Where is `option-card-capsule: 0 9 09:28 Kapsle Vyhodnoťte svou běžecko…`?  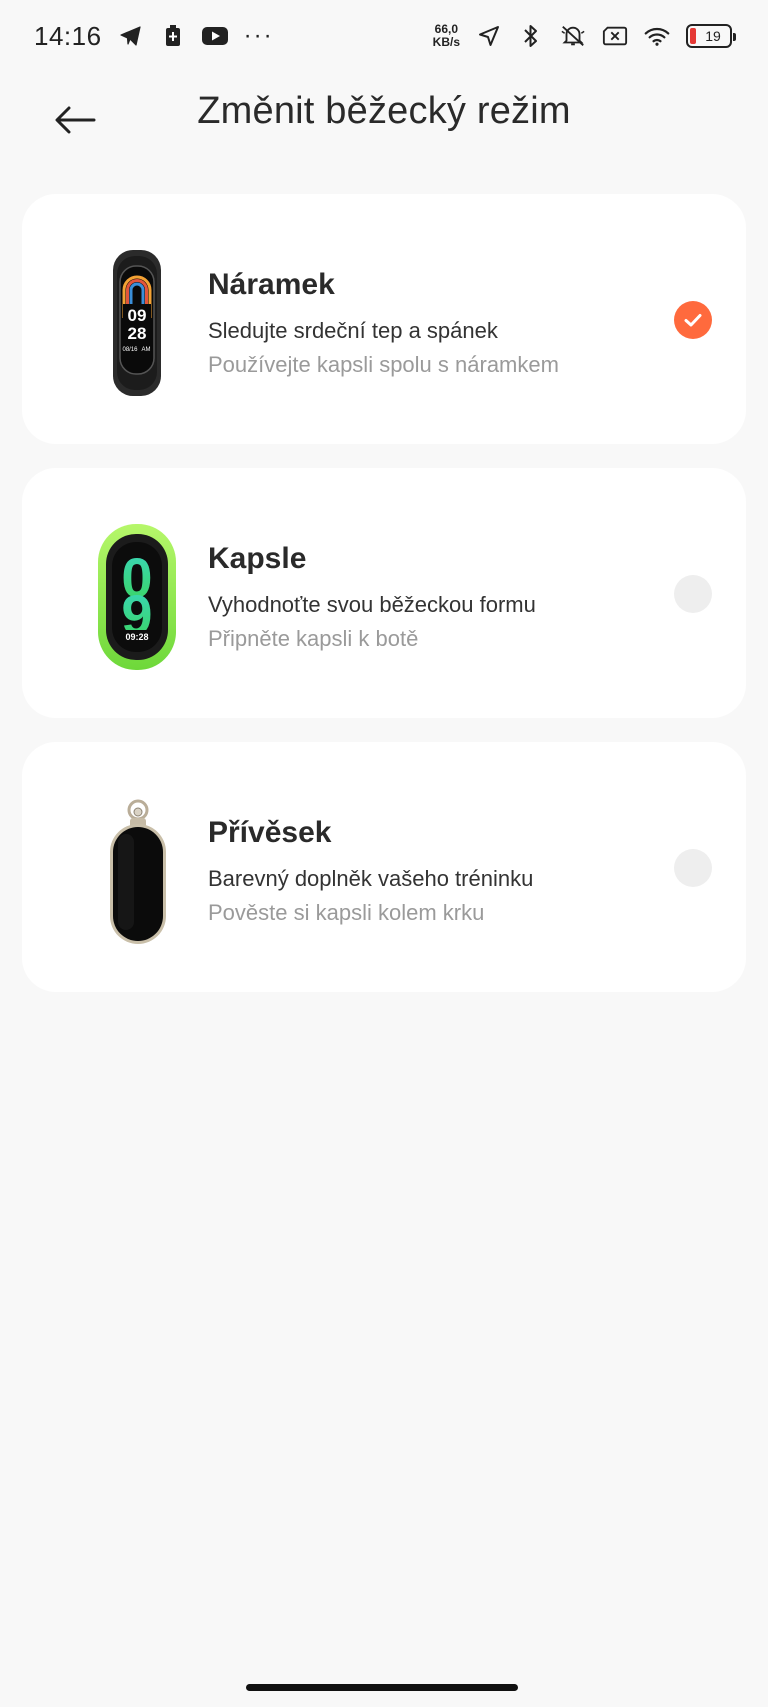
option-card-capsule: 0 9 09:28 Kapsle Vyhodnoťte svou běžecko… is located at coordinates (384, 593).